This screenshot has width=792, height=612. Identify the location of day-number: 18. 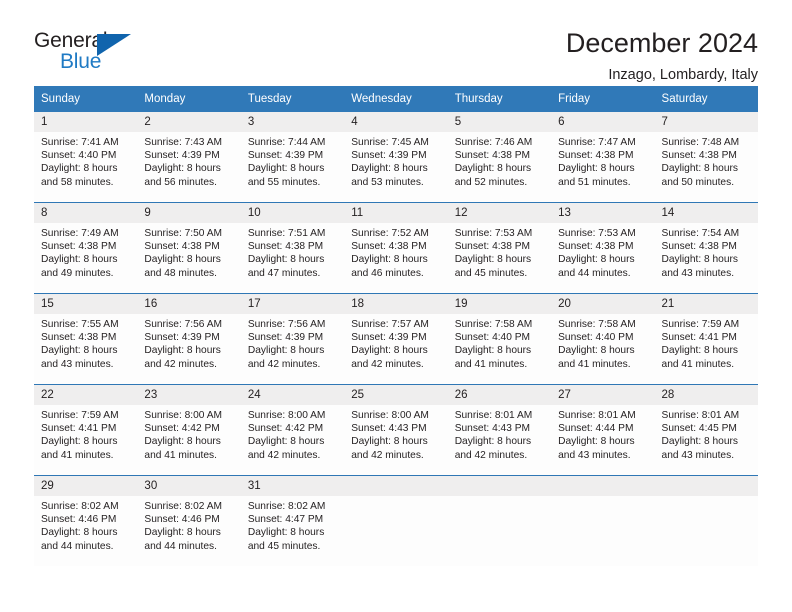
(396, 304).